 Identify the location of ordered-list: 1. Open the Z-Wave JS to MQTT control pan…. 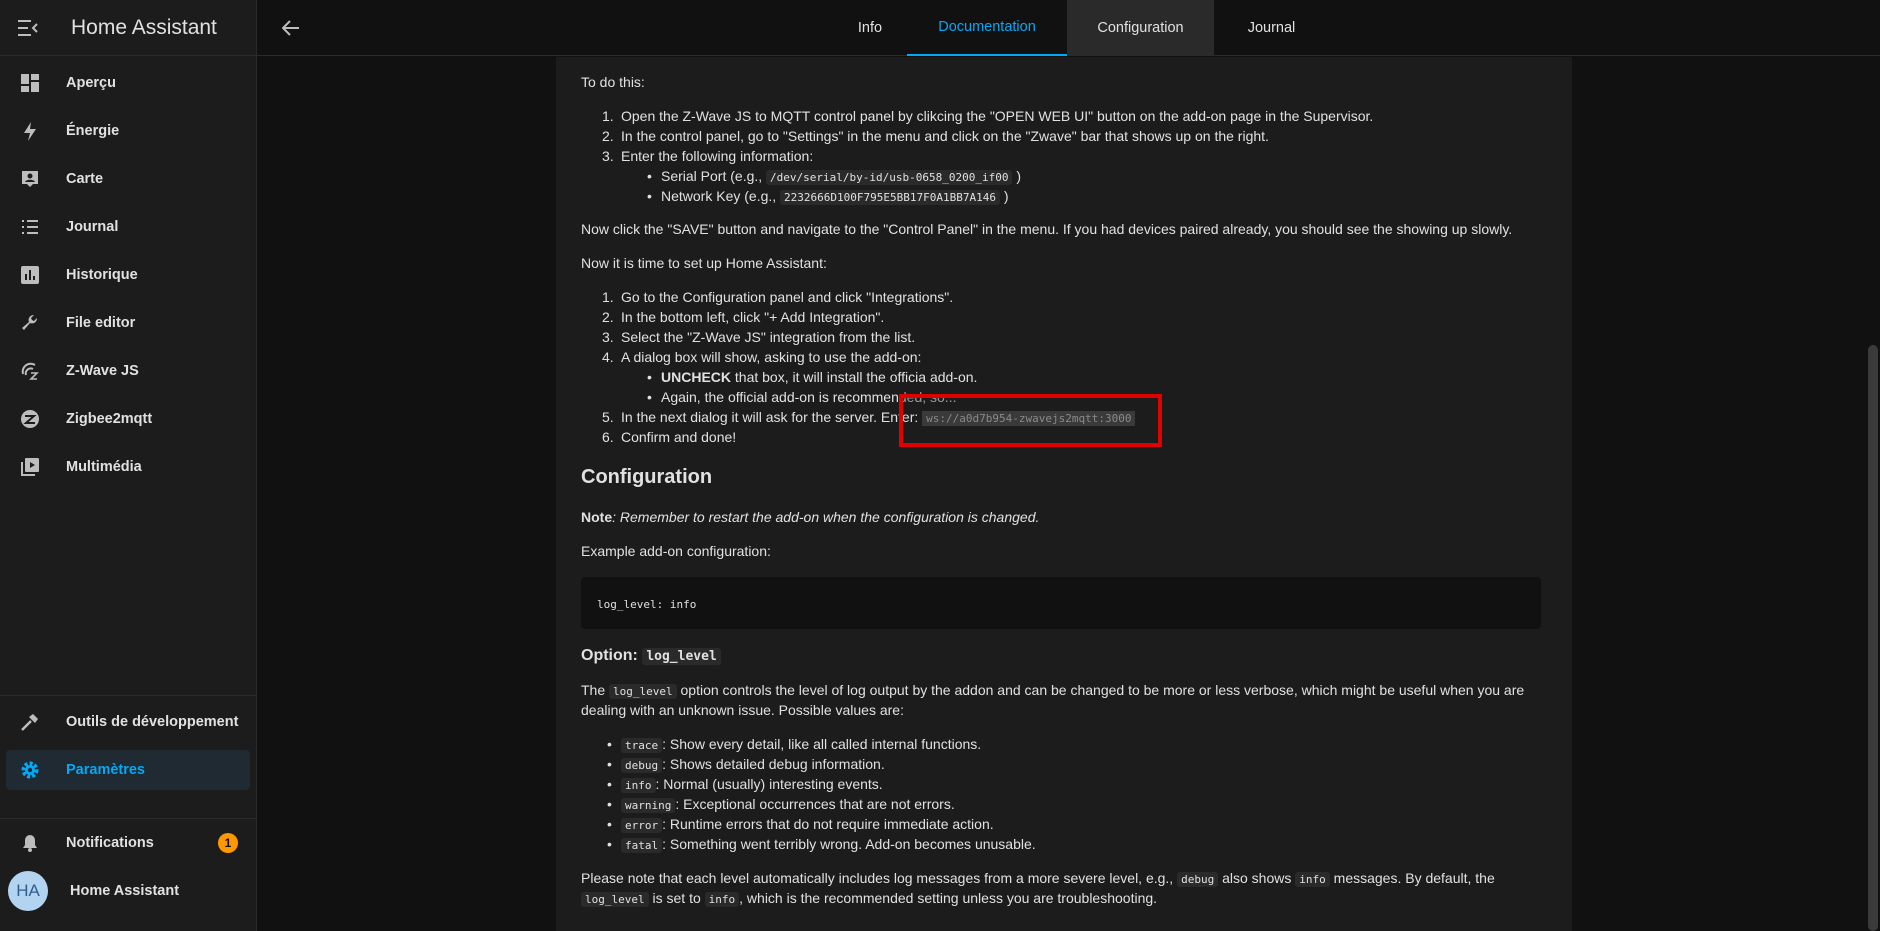
(988, 156).